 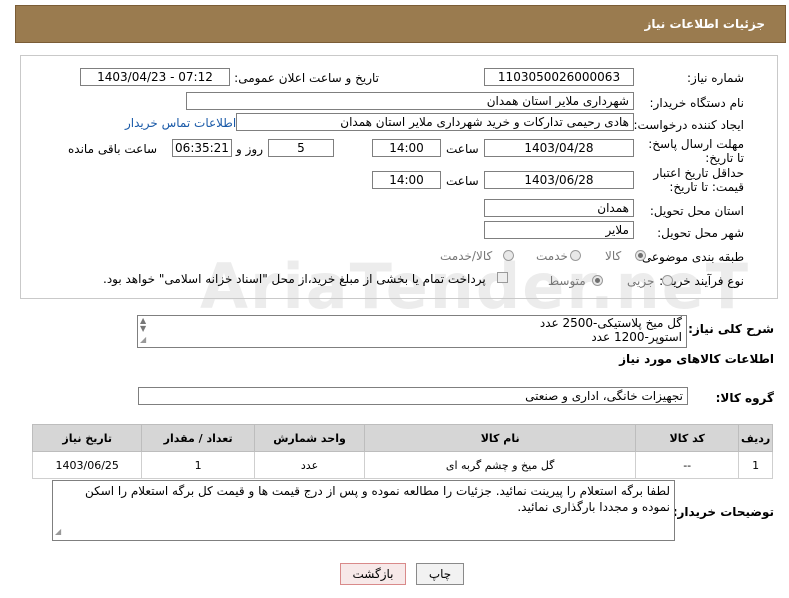 What do you see at coordinates (87, 465) in the screenshot?
I see `cell-need-date: 1403/06/25` at bounding box center [87, 465].